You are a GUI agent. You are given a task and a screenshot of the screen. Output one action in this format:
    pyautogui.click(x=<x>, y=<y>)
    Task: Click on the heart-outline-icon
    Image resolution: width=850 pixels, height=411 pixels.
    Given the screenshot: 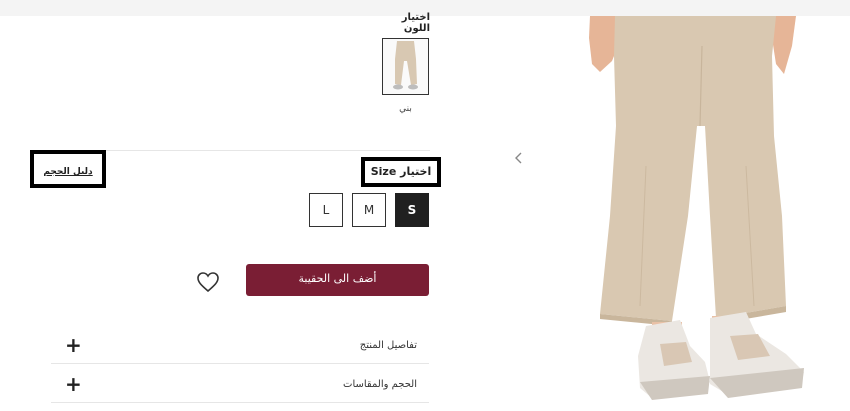 What is the action you would take?
    pyautogui.click(x=208, y=282)
    